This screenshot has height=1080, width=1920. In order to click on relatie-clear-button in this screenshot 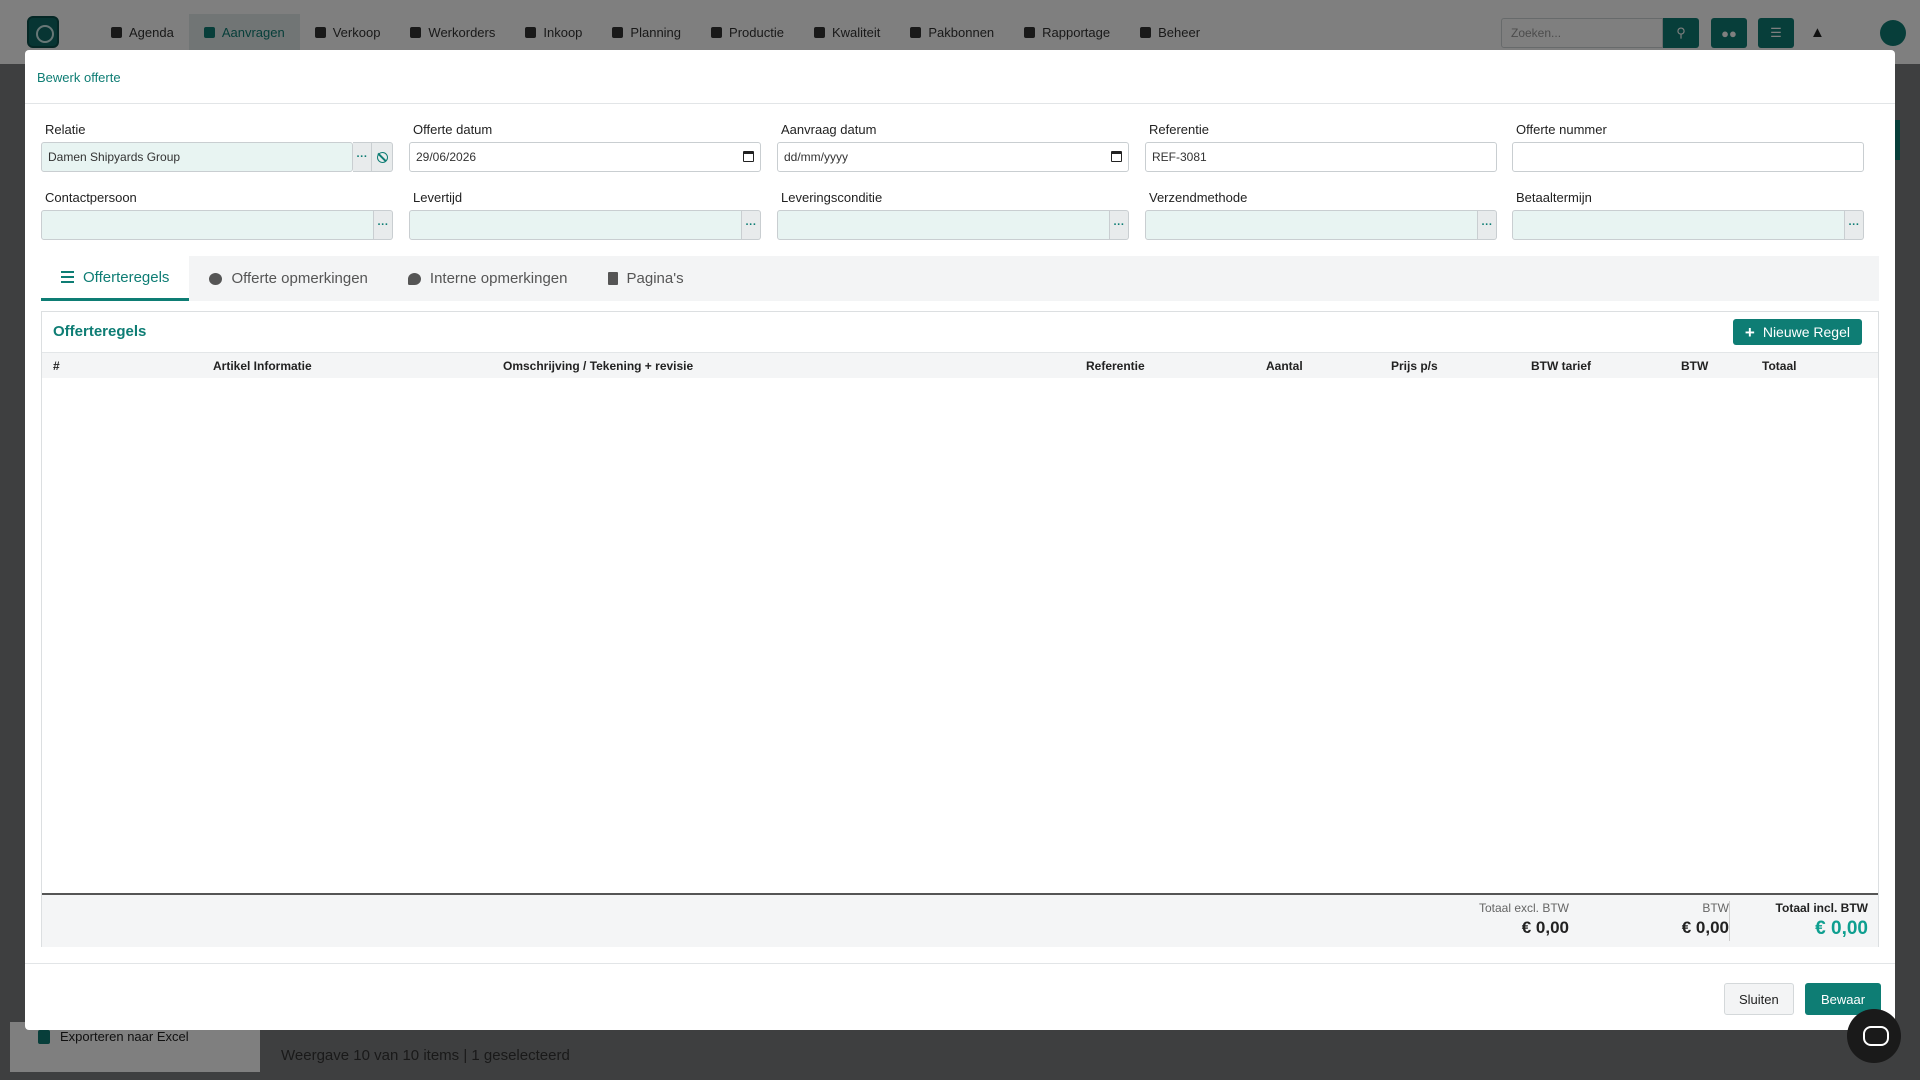, I will do `click(382, 157)`.